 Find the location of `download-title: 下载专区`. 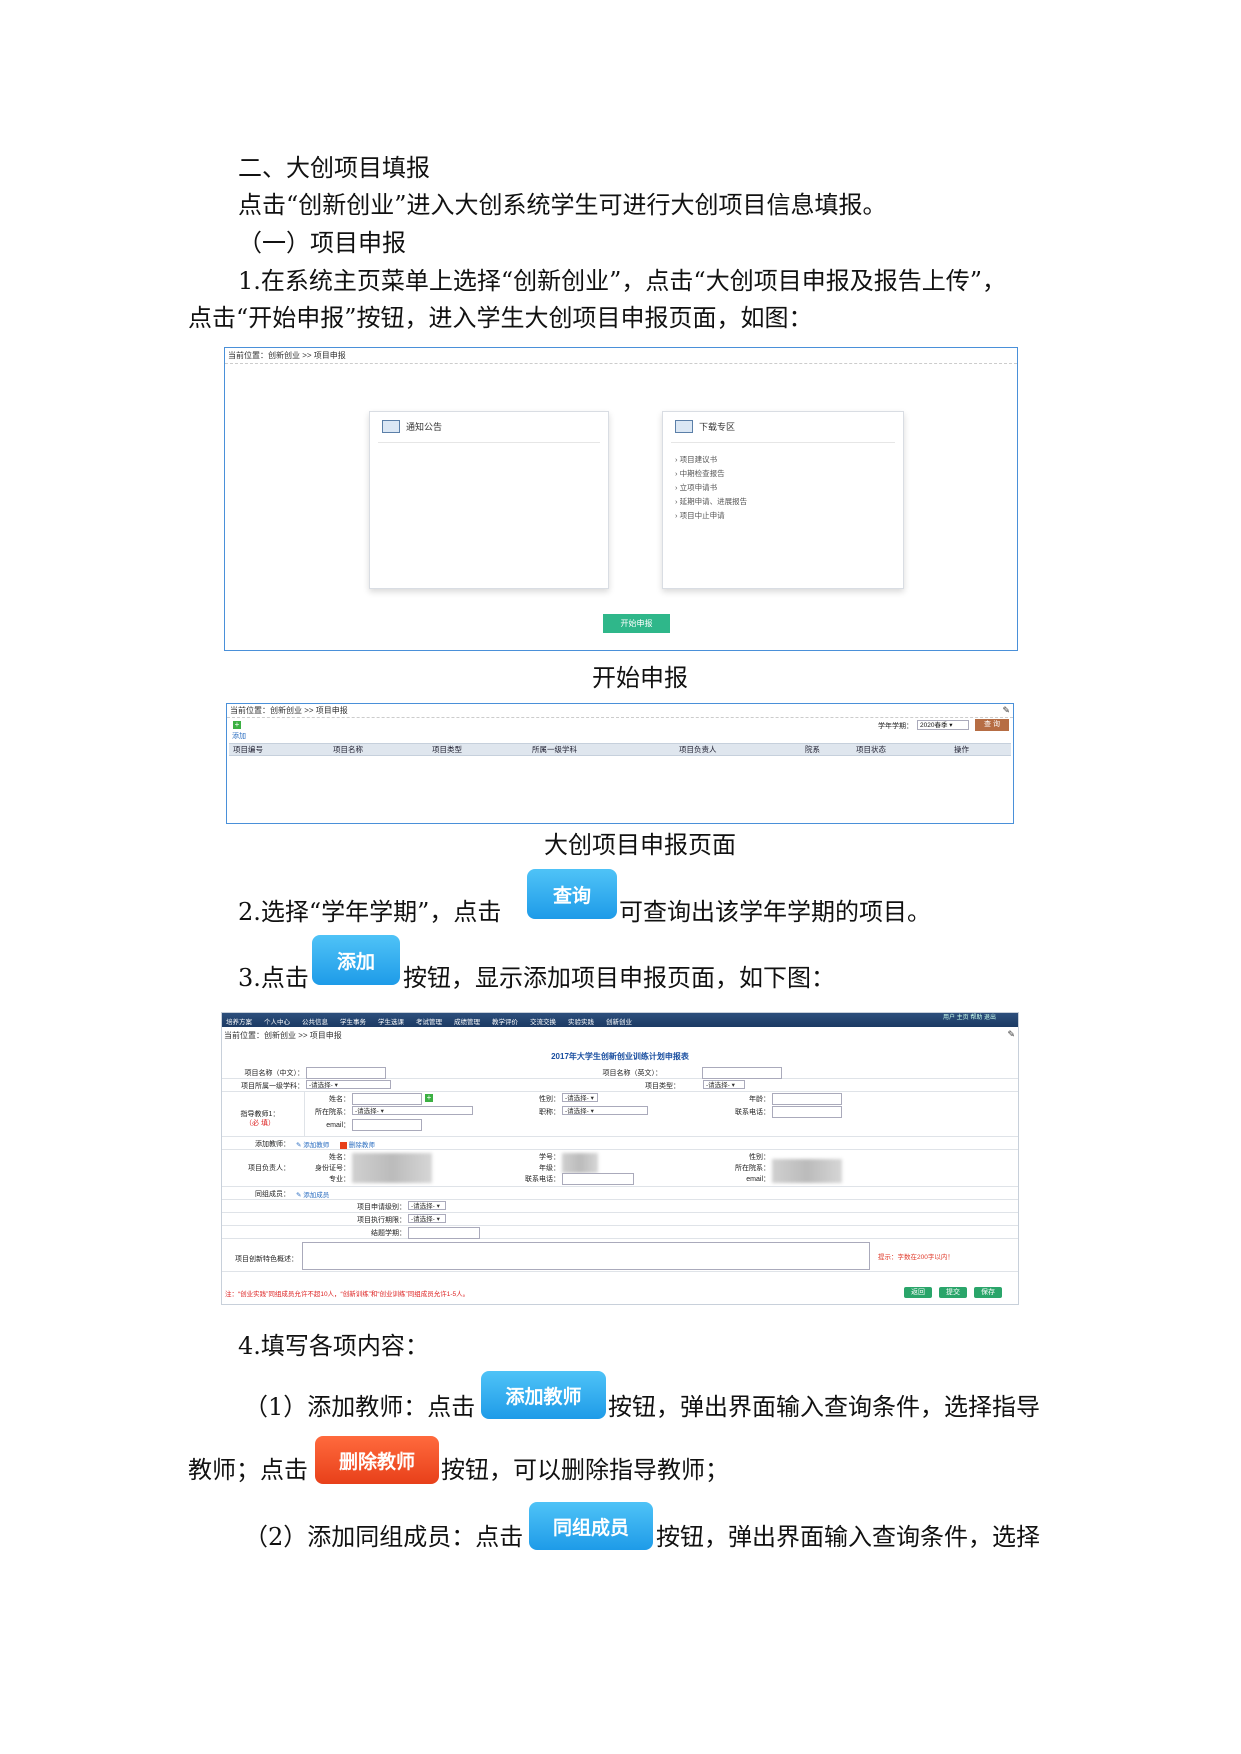

download-title: 下载专区 is located at coordinates (717, 427).